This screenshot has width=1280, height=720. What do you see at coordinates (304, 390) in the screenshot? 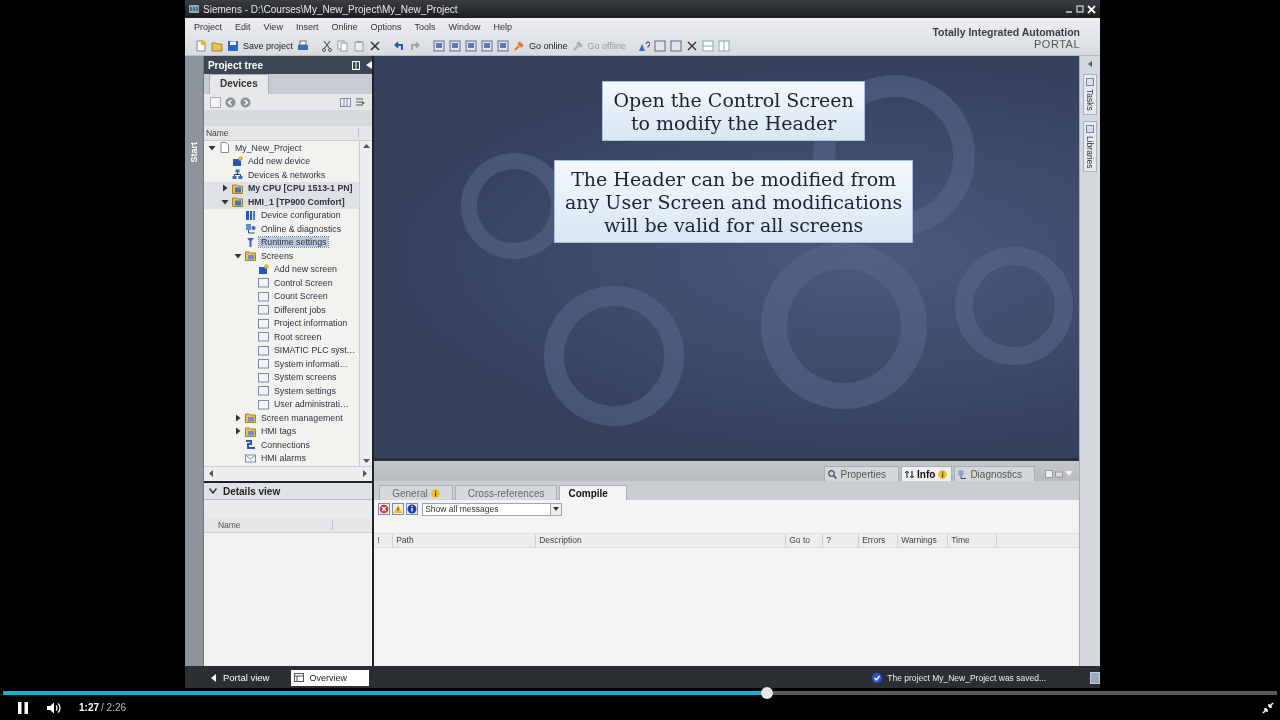
I see `tree-item: System settings` at bounding box center [304, 390].